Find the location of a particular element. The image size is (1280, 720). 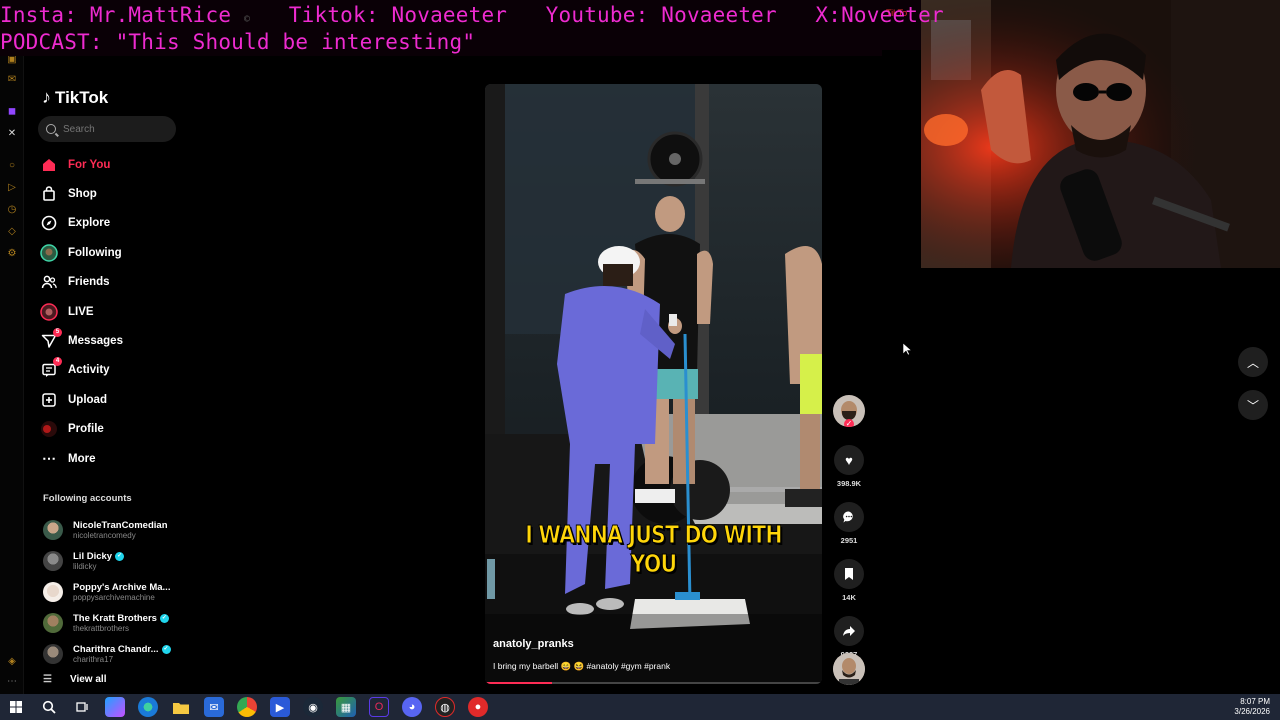

obs-icon: ◍ is located at coordinates (445, 707).